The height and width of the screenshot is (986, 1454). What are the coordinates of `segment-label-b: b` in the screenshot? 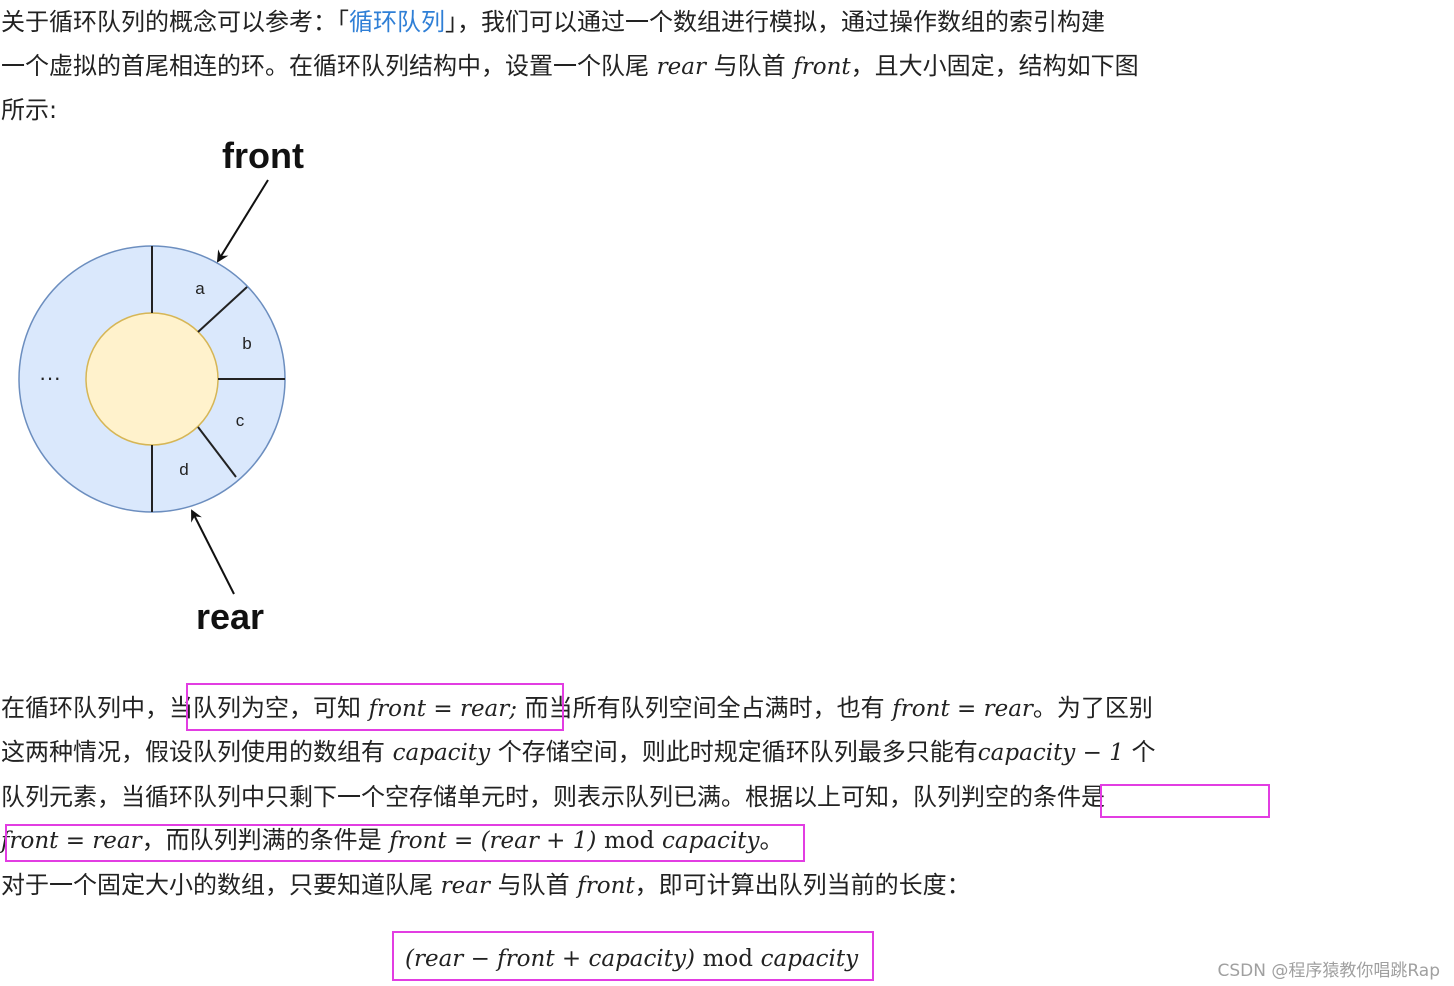 It's located at (246, 343).